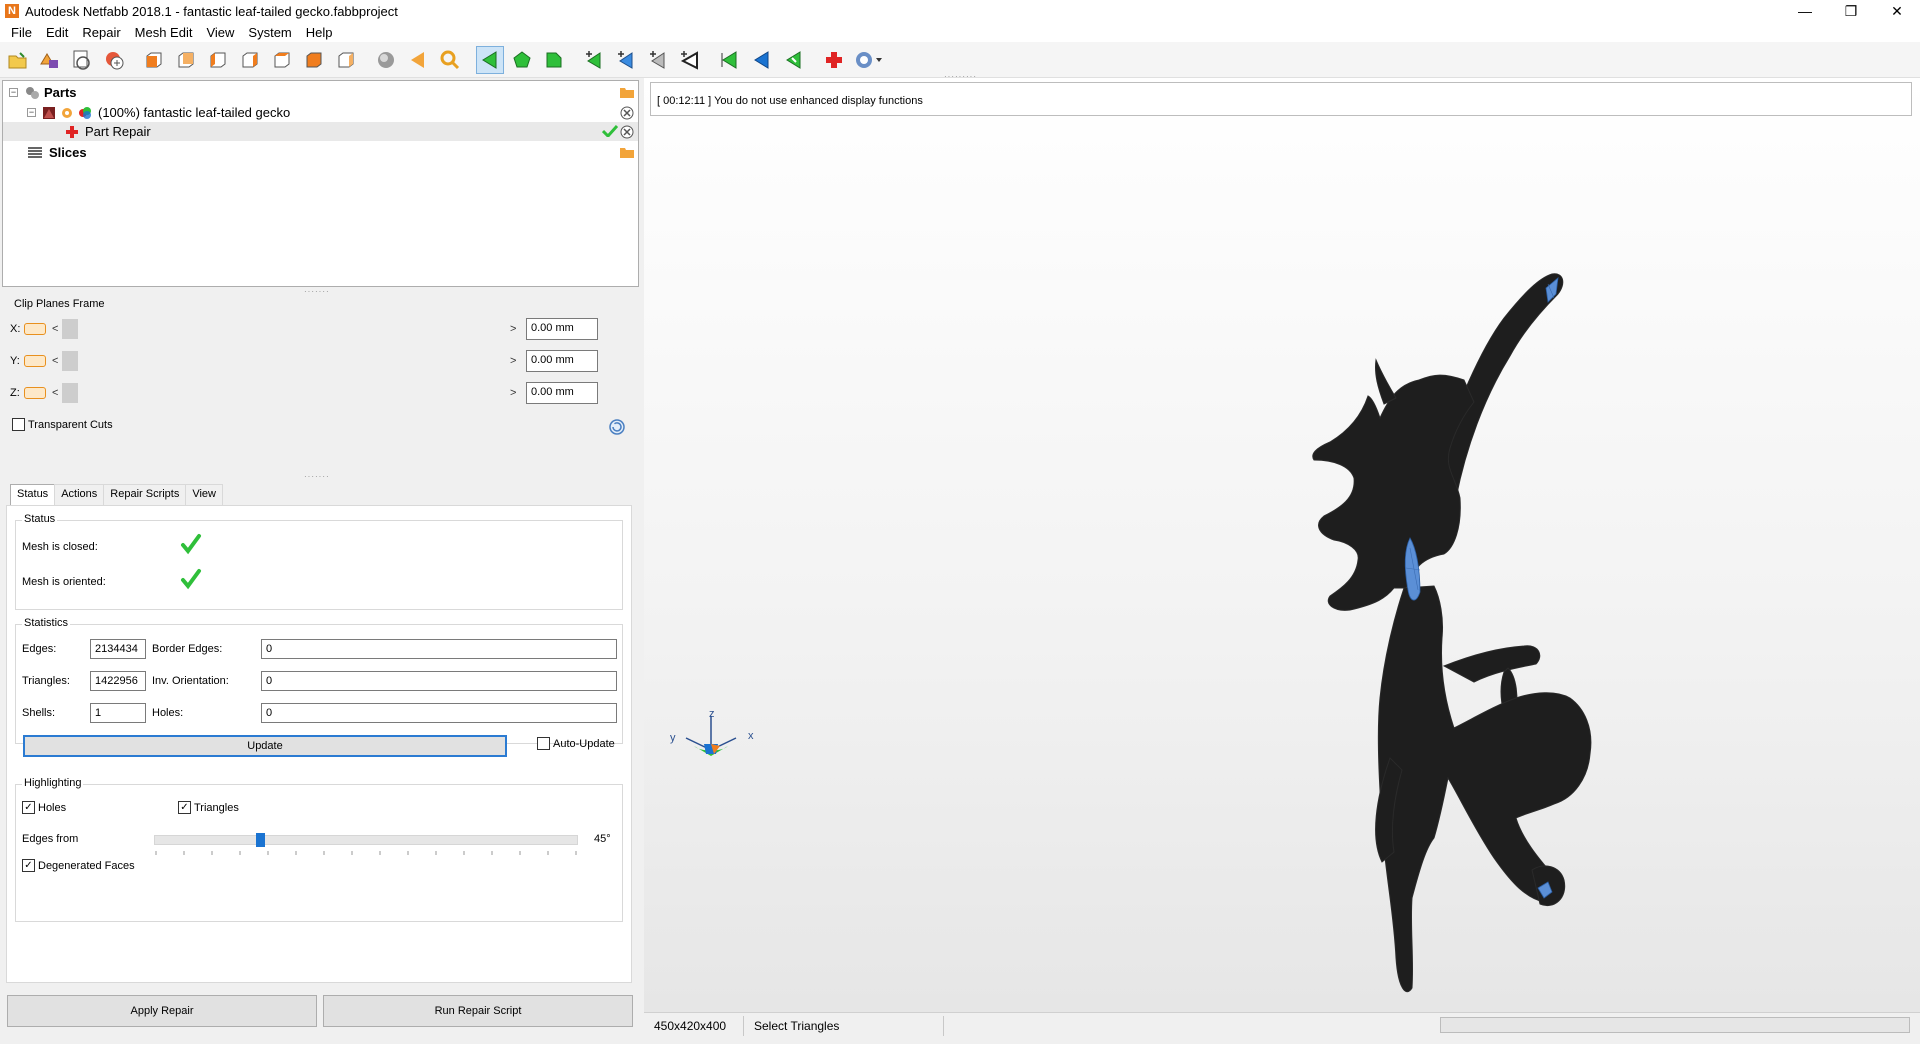  What do you see at coordinates (162, 1011) in the screenshot?
I see `apply-repair-button: Apply Repair` at bounding box center [162, 1011].